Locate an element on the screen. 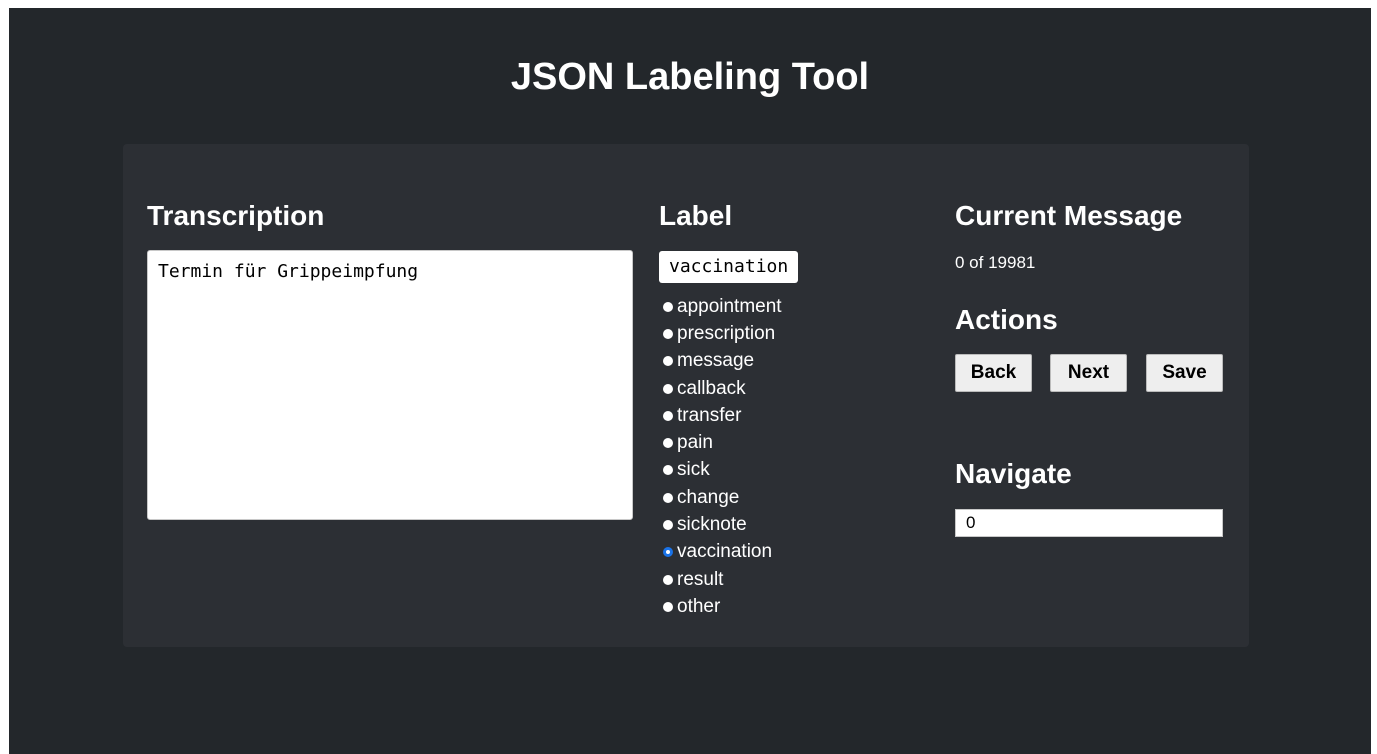 This screenshot has height=754, width=1377. back-button: Back is located at coordinates (993, 373).